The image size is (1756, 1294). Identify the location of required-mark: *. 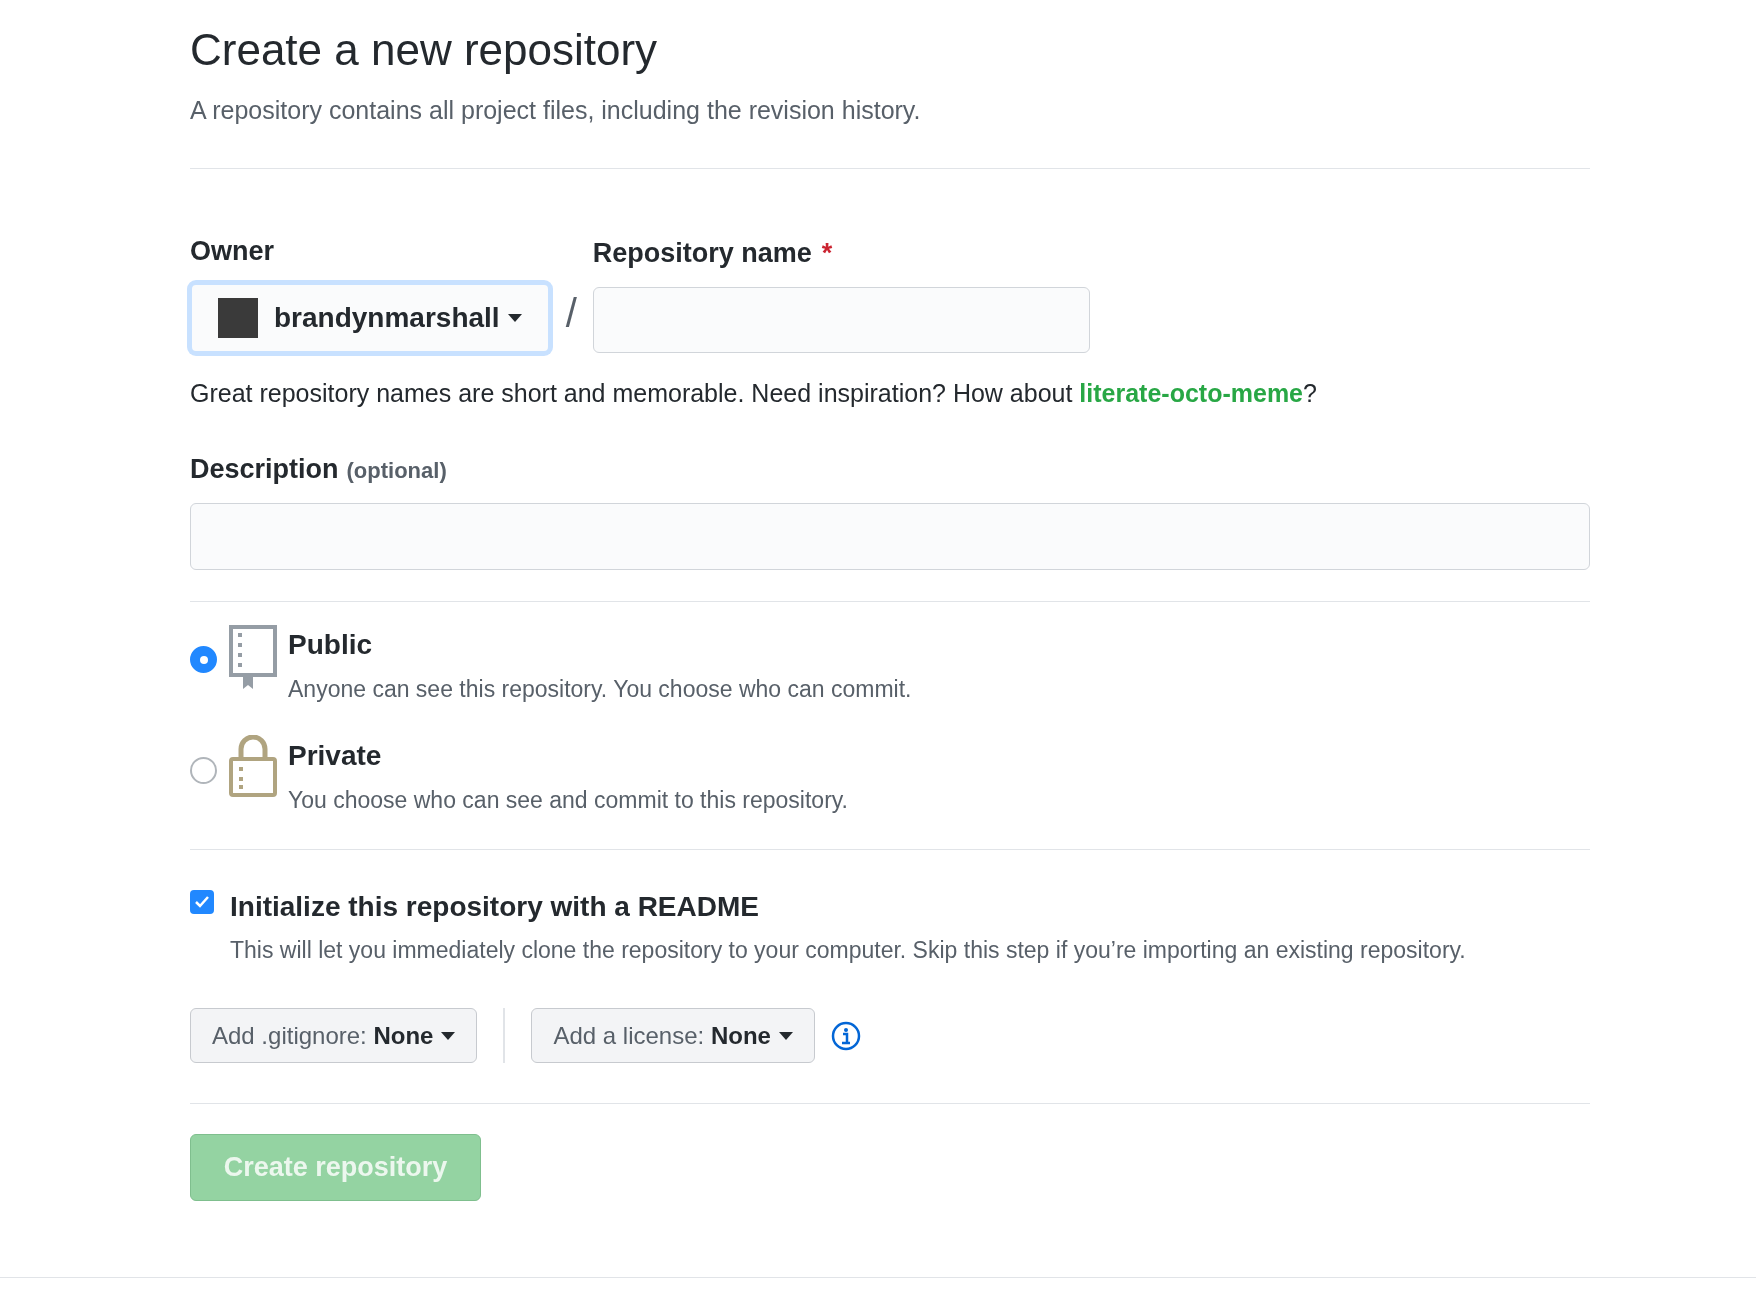
(827, 253).